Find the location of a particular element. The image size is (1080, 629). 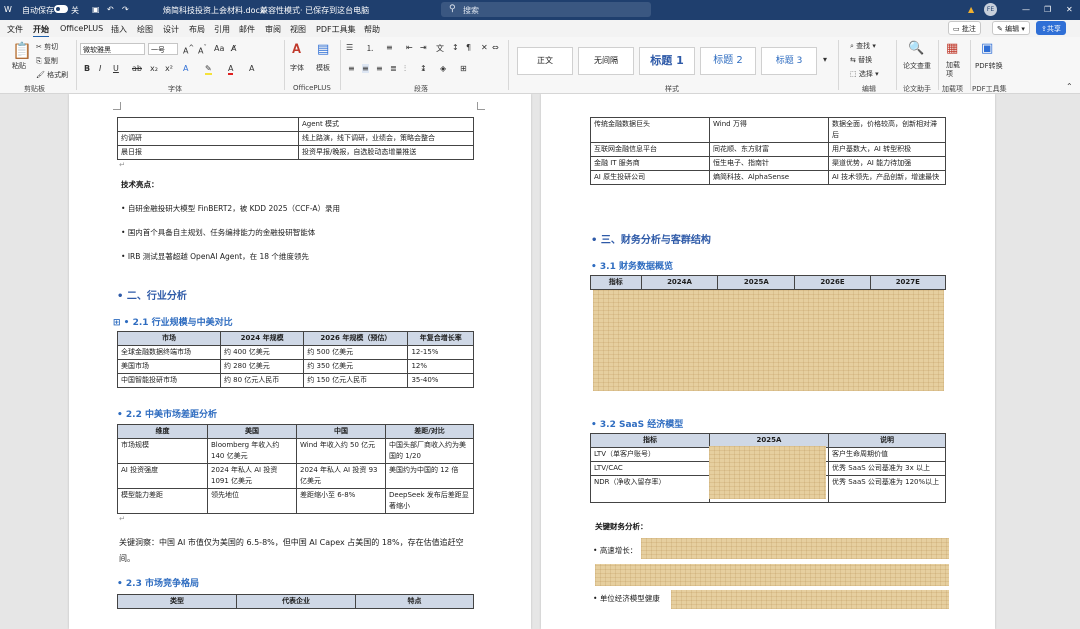

highlight-icon: ✎ is located at coordinates (208, 69).